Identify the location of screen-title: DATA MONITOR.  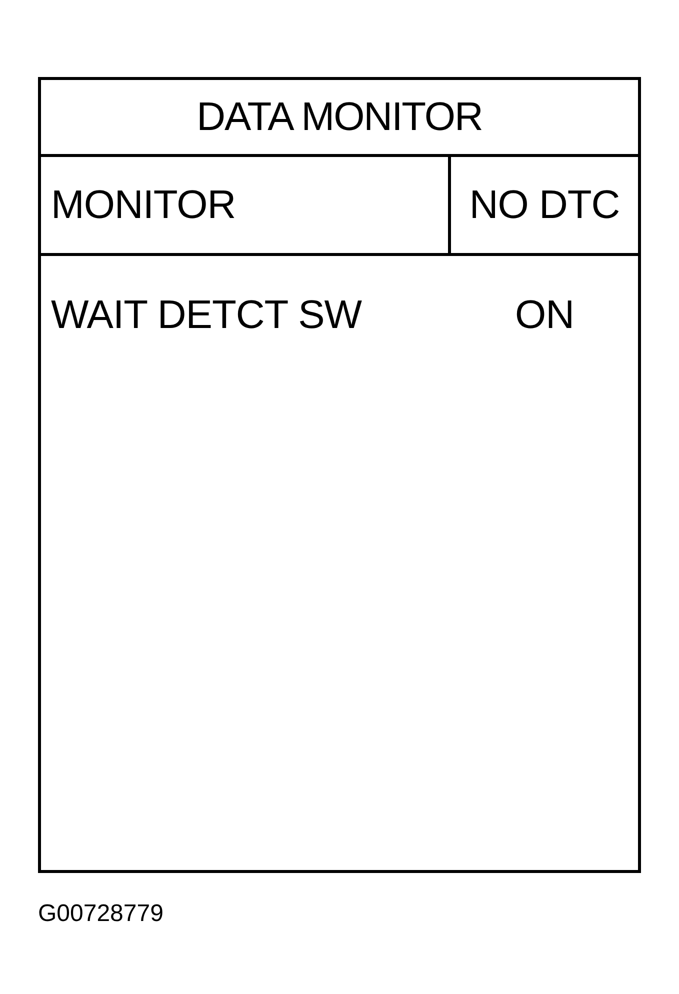
(339, 118).